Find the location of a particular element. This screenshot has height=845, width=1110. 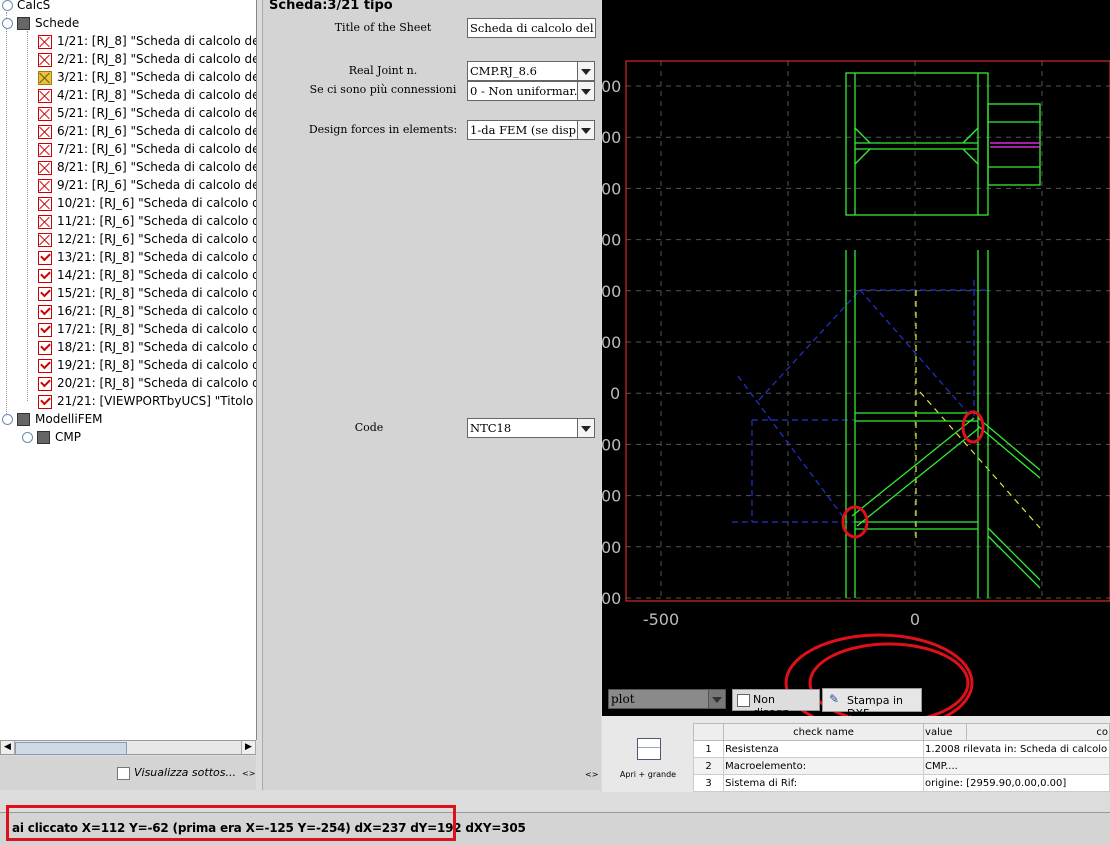

design-forces-label: Design forces in elements: is located at coordinates (383, 129).